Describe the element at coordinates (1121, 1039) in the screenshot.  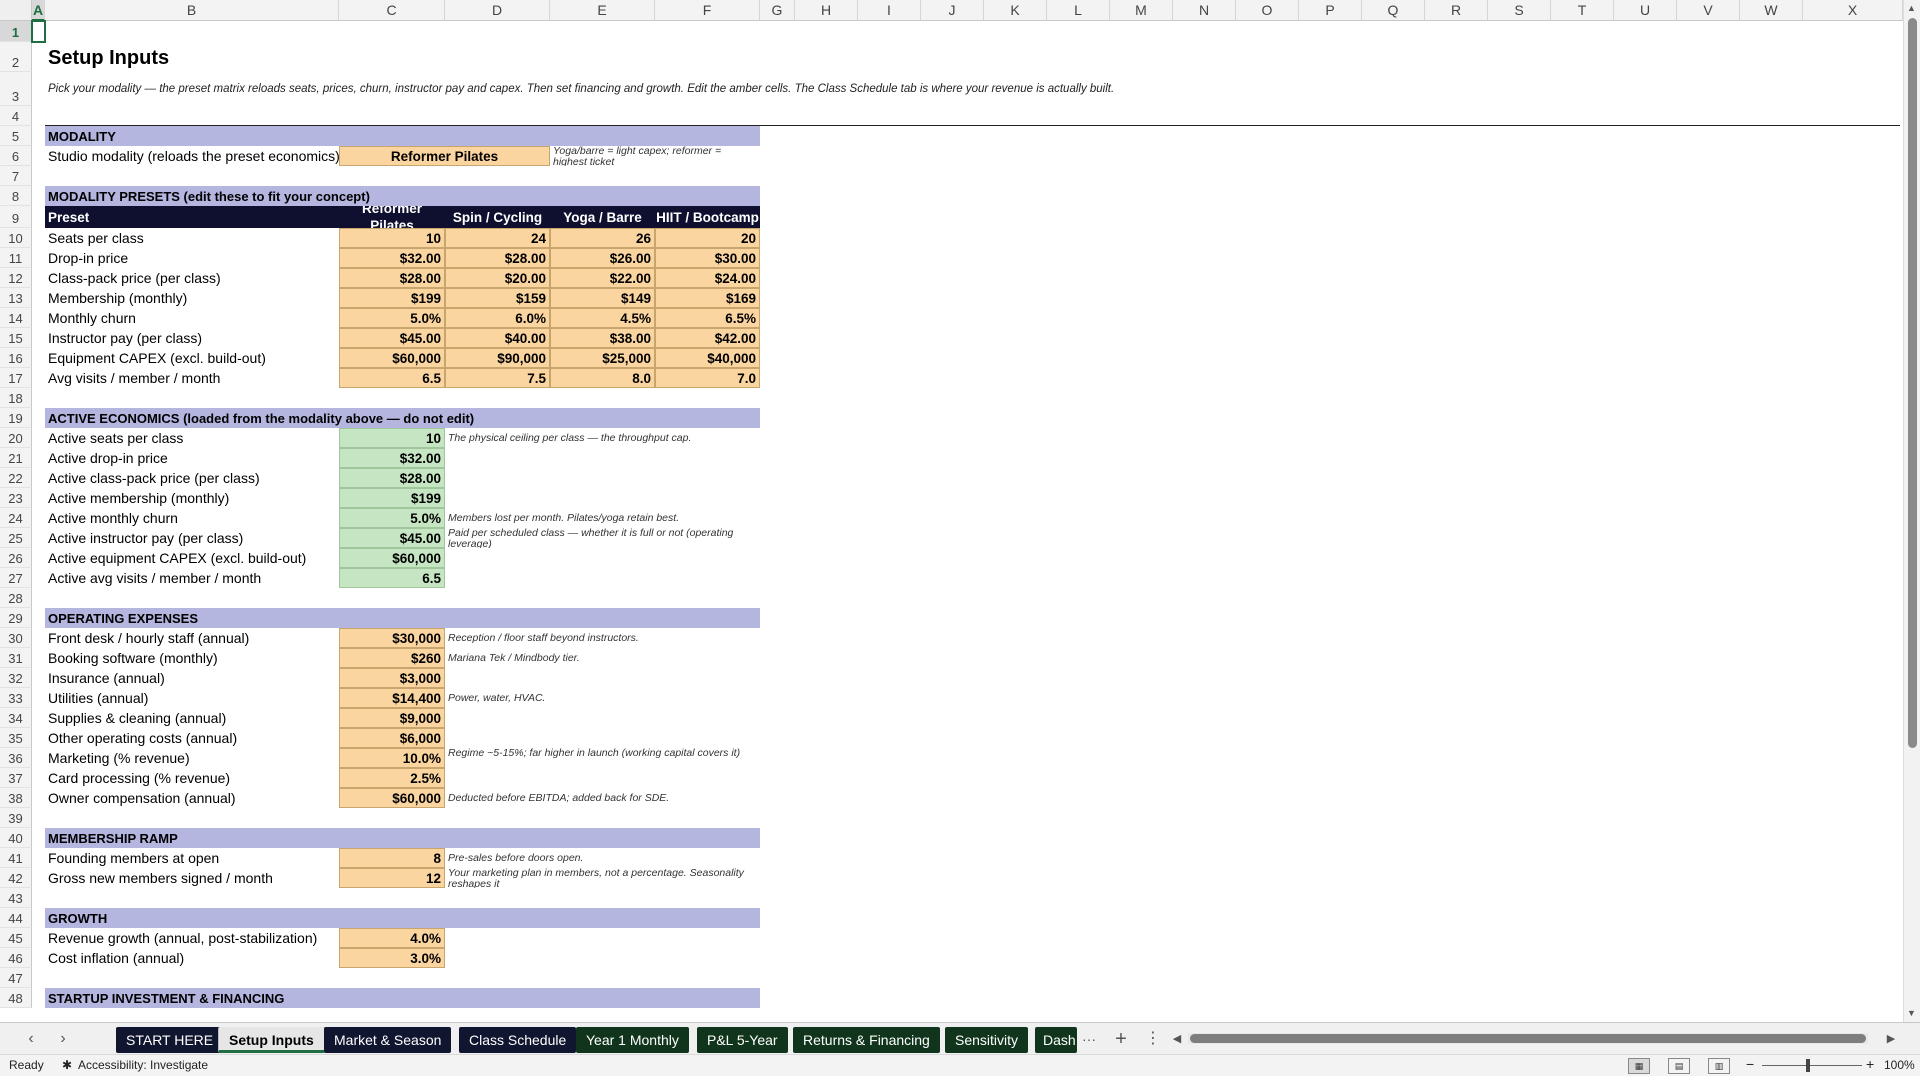
I see `add-sheet-button: +` at that location.